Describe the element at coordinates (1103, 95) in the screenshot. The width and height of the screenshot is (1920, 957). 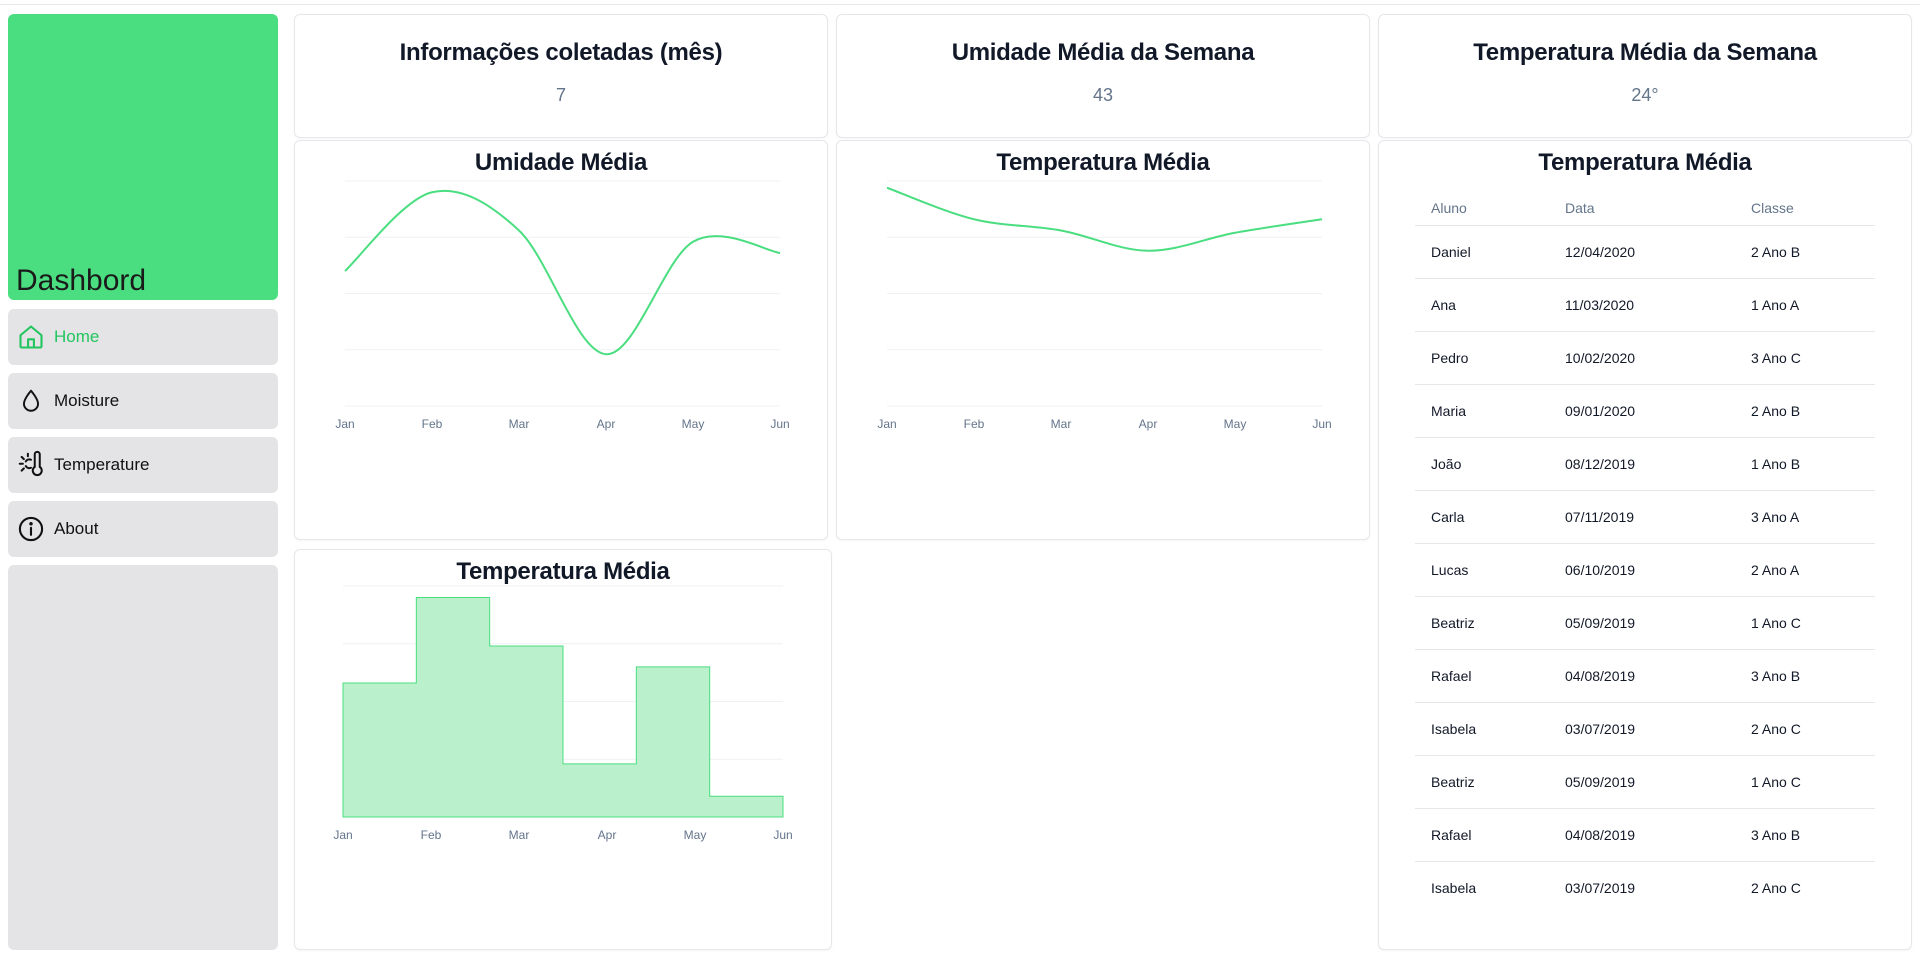
I see `stat-value: 43` at that location.